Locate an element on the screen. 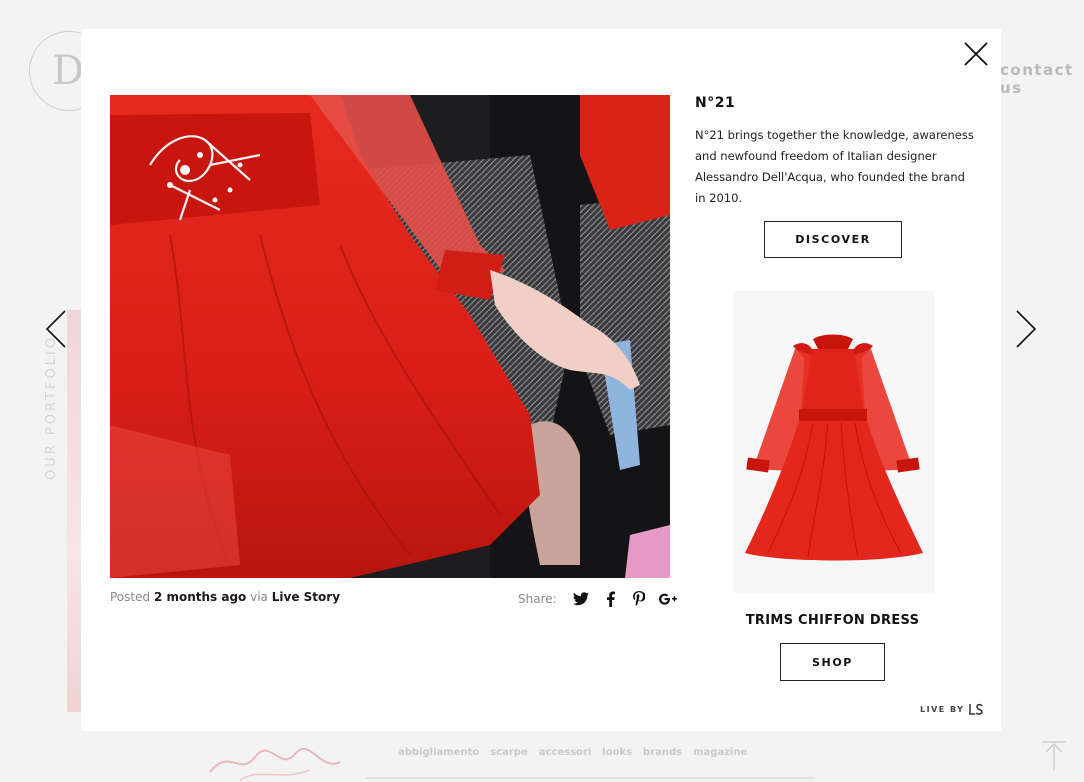  livestory-logo-icon is located at coordinates (976, 709).